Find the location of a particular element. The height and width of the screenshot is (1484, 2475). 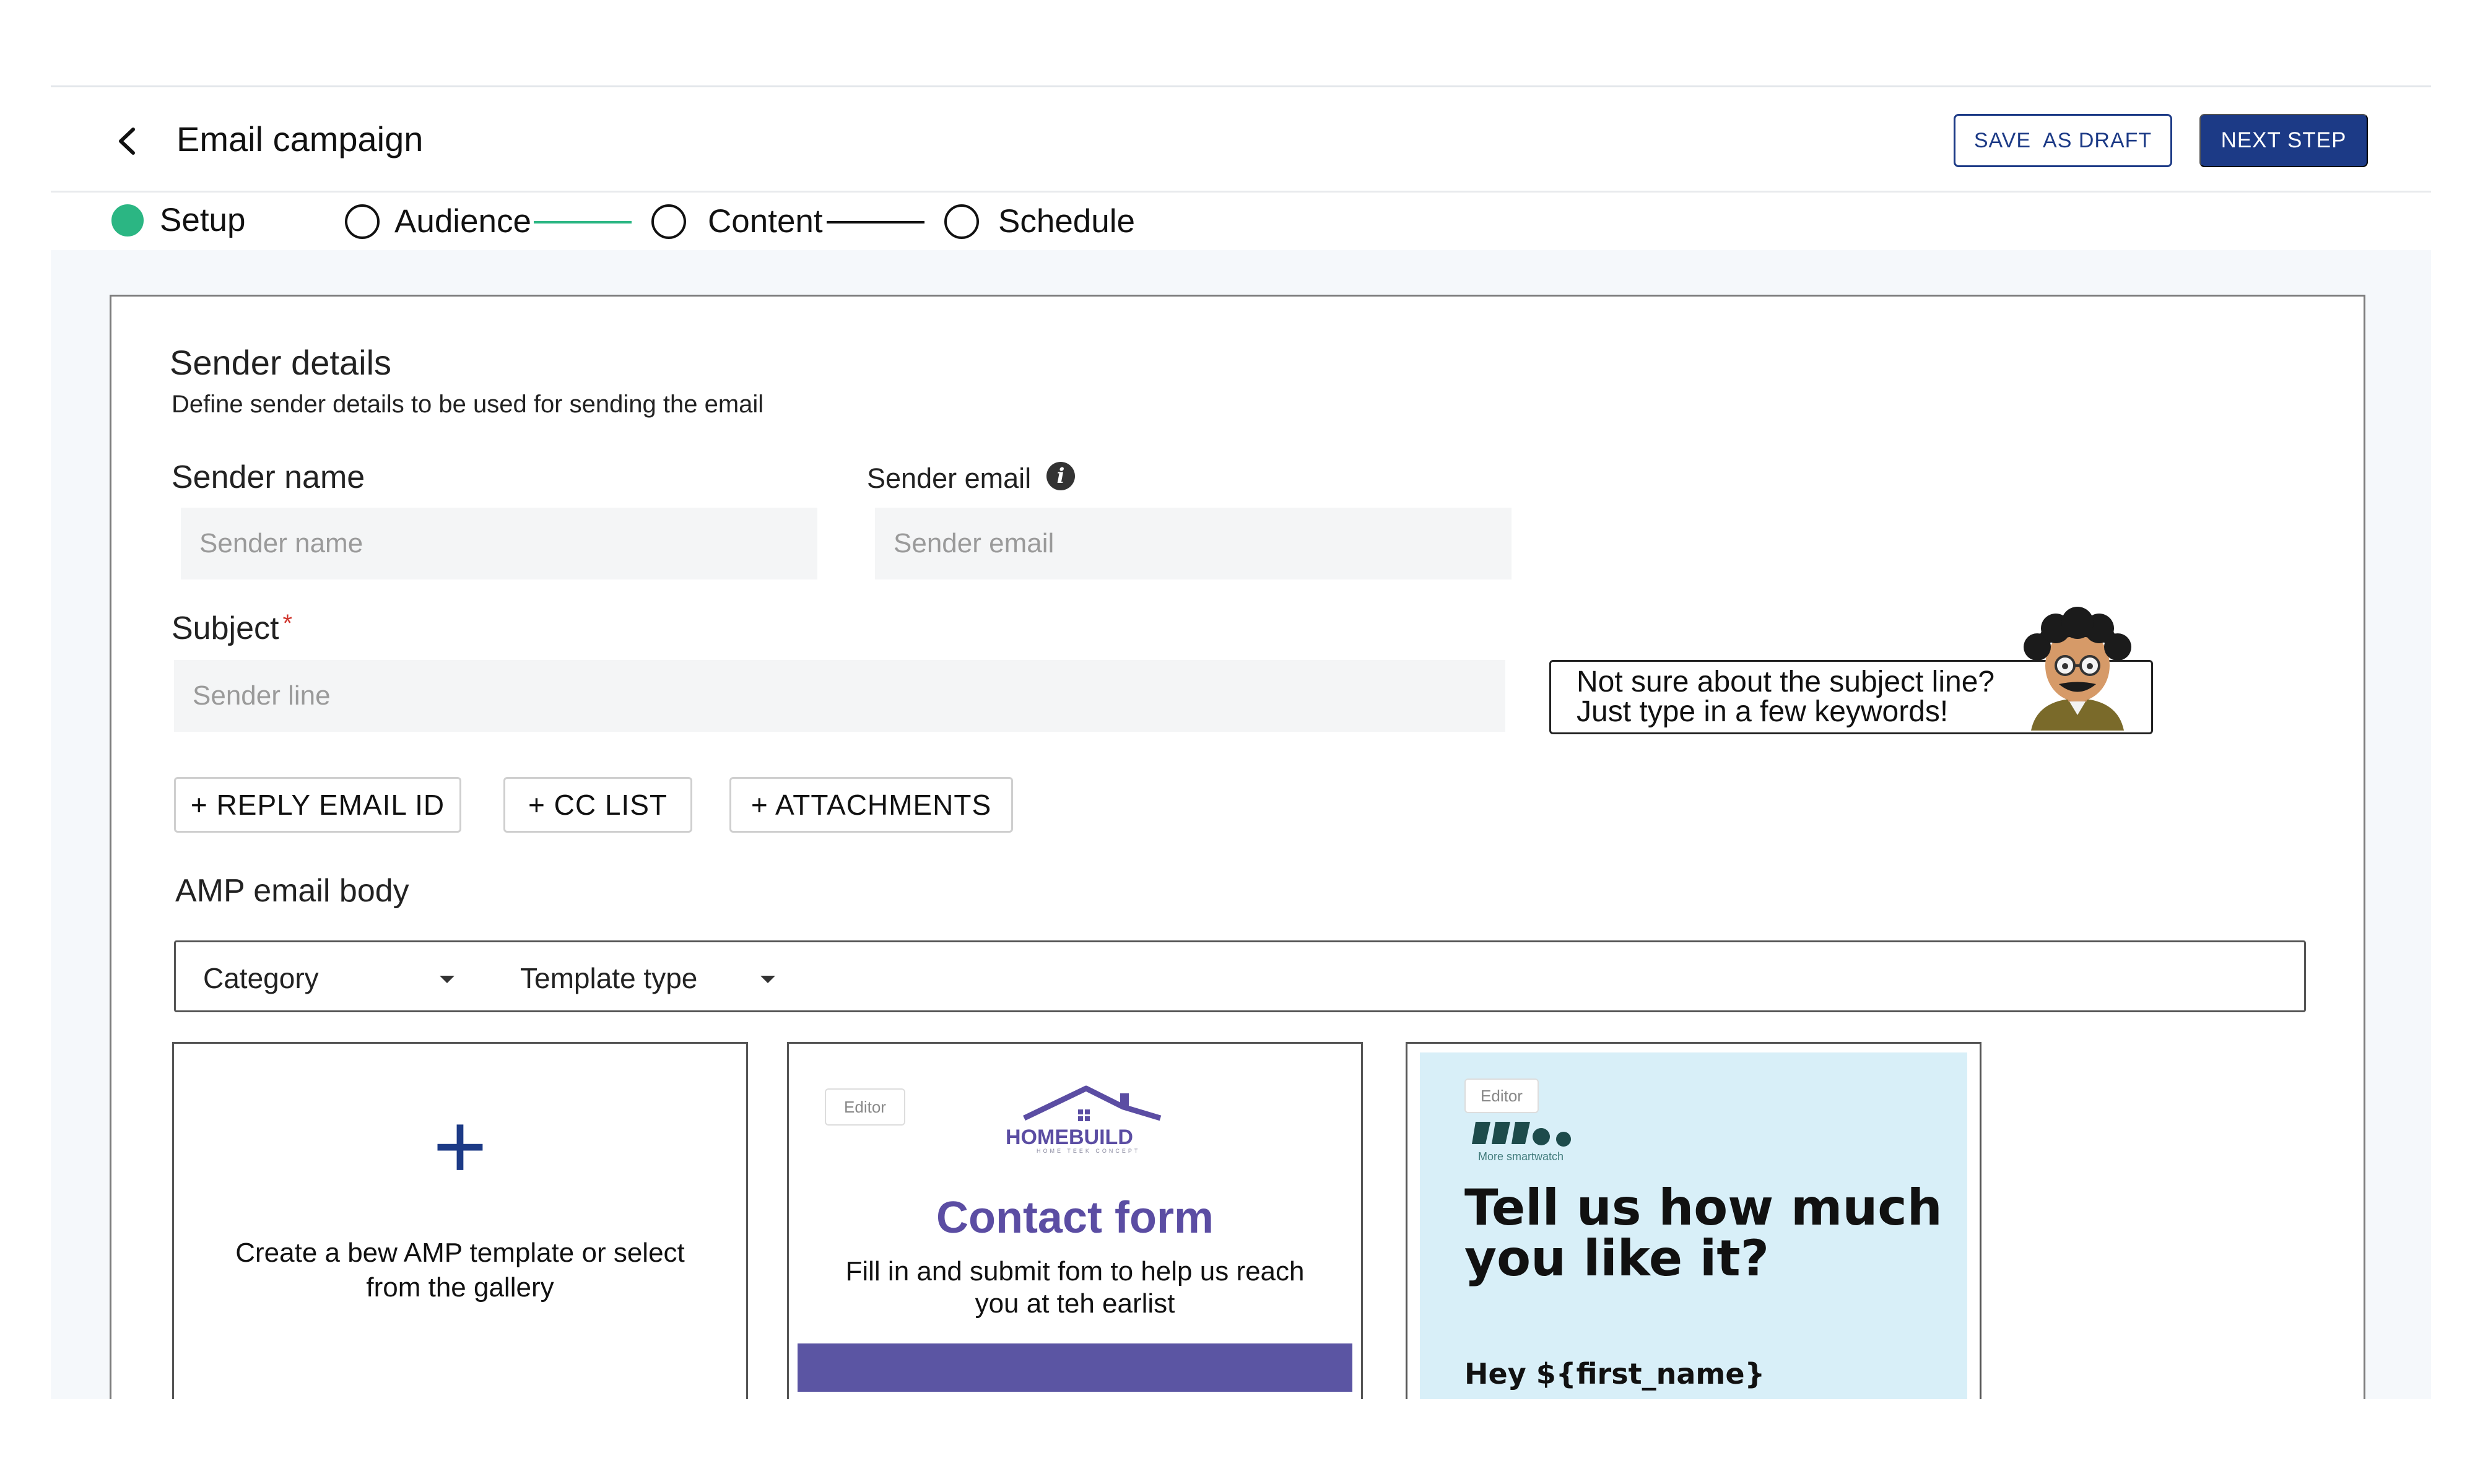

homebuild-logo-tagline: HOME TEEK CONCEPT is located at coordinates (1089, 1151).